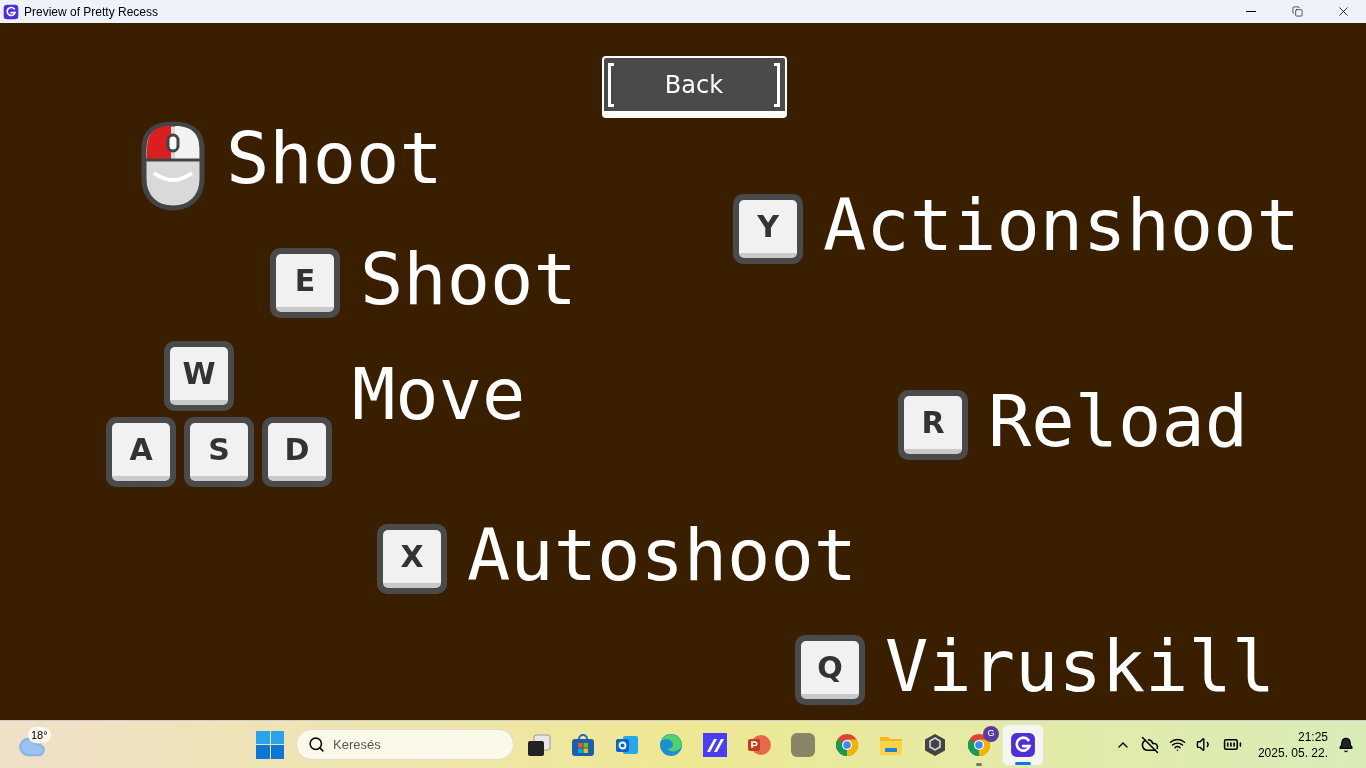 The width and height of the screenshot is (1366, 768). What do you see at coordinates (539, 744) in the screenshot?
I see `task-view-icon` at bounding box center [539, 744].